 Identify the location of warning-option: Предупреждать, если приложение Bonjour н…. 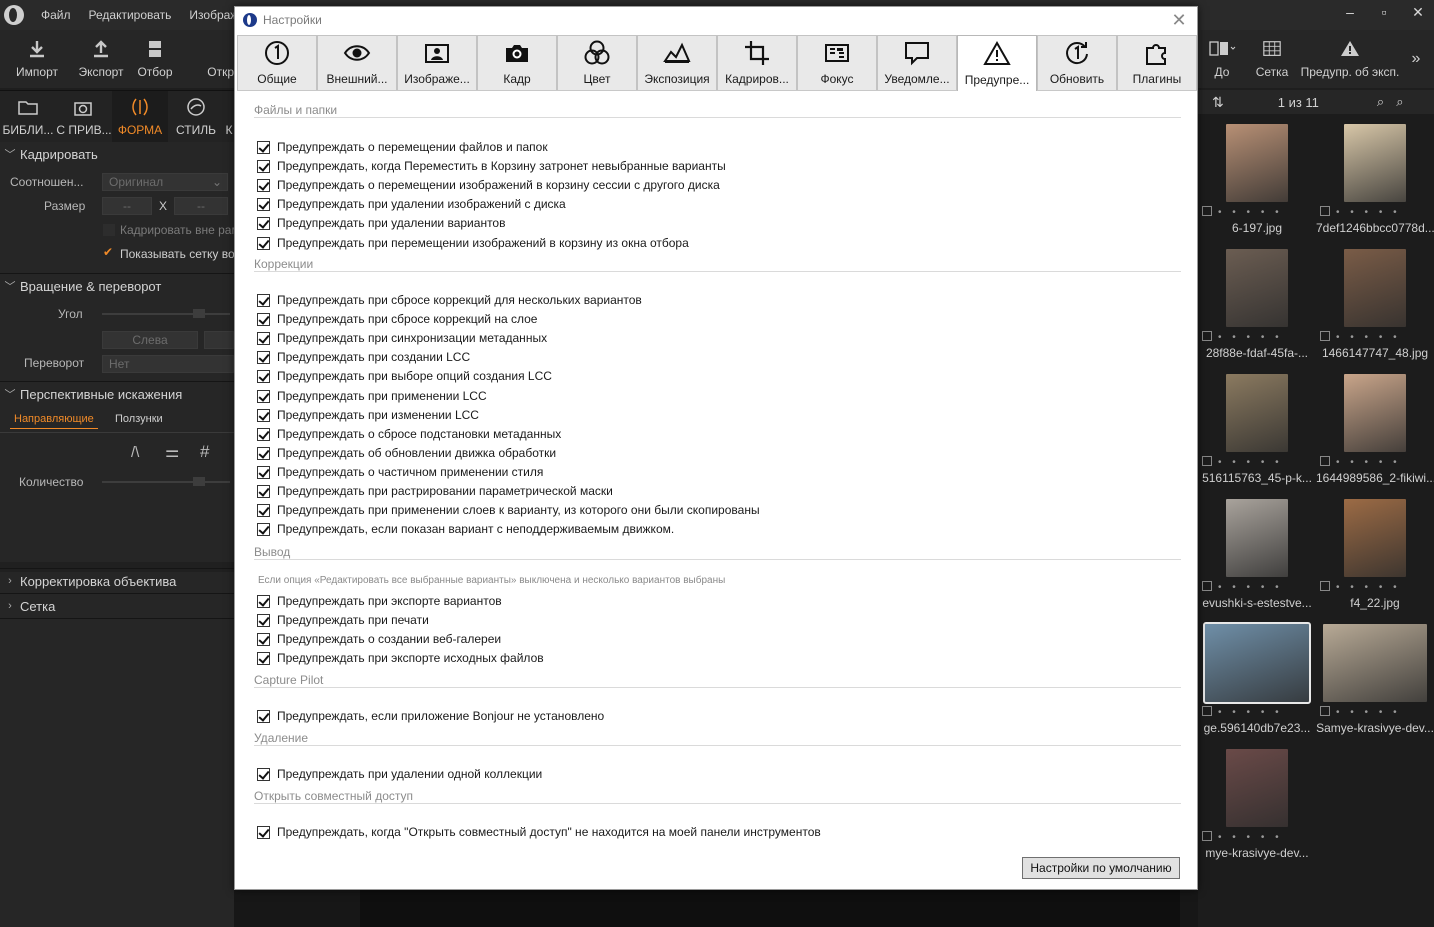
(430, 716).